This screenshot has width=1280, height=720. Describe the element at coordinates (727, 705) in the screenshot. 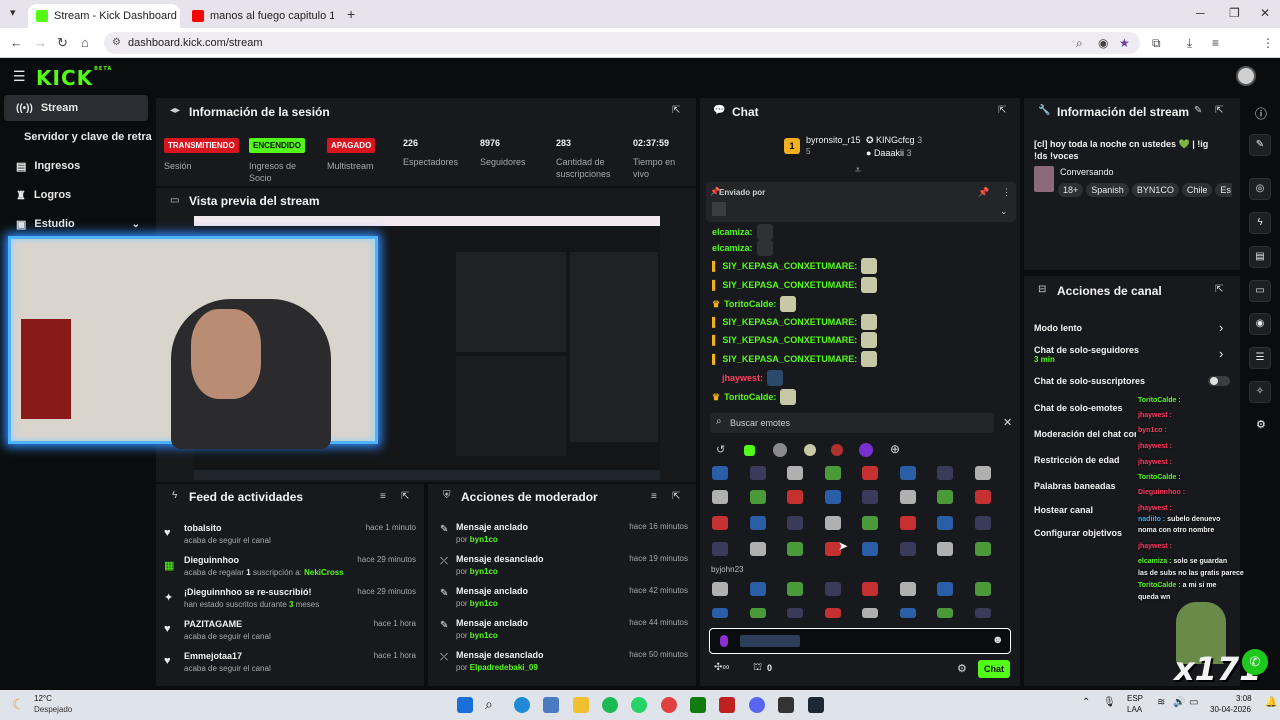

I see `snipping-icon` at that location.